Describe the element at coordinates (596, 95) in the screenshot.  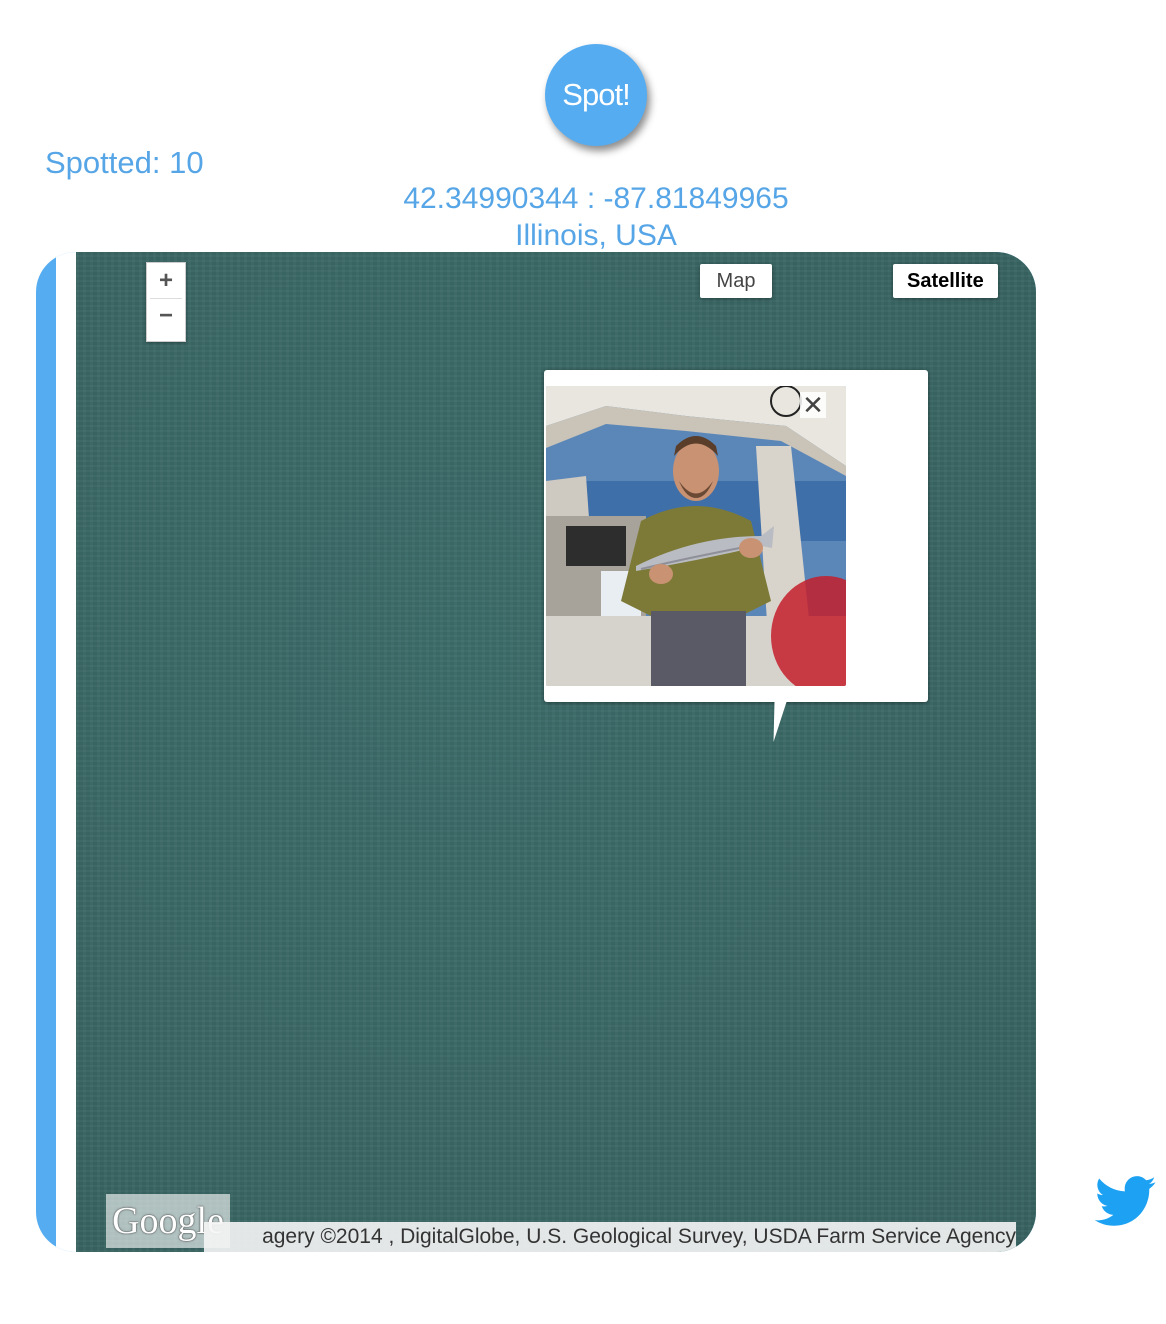
I see `spot-button: Spot!` at that location.